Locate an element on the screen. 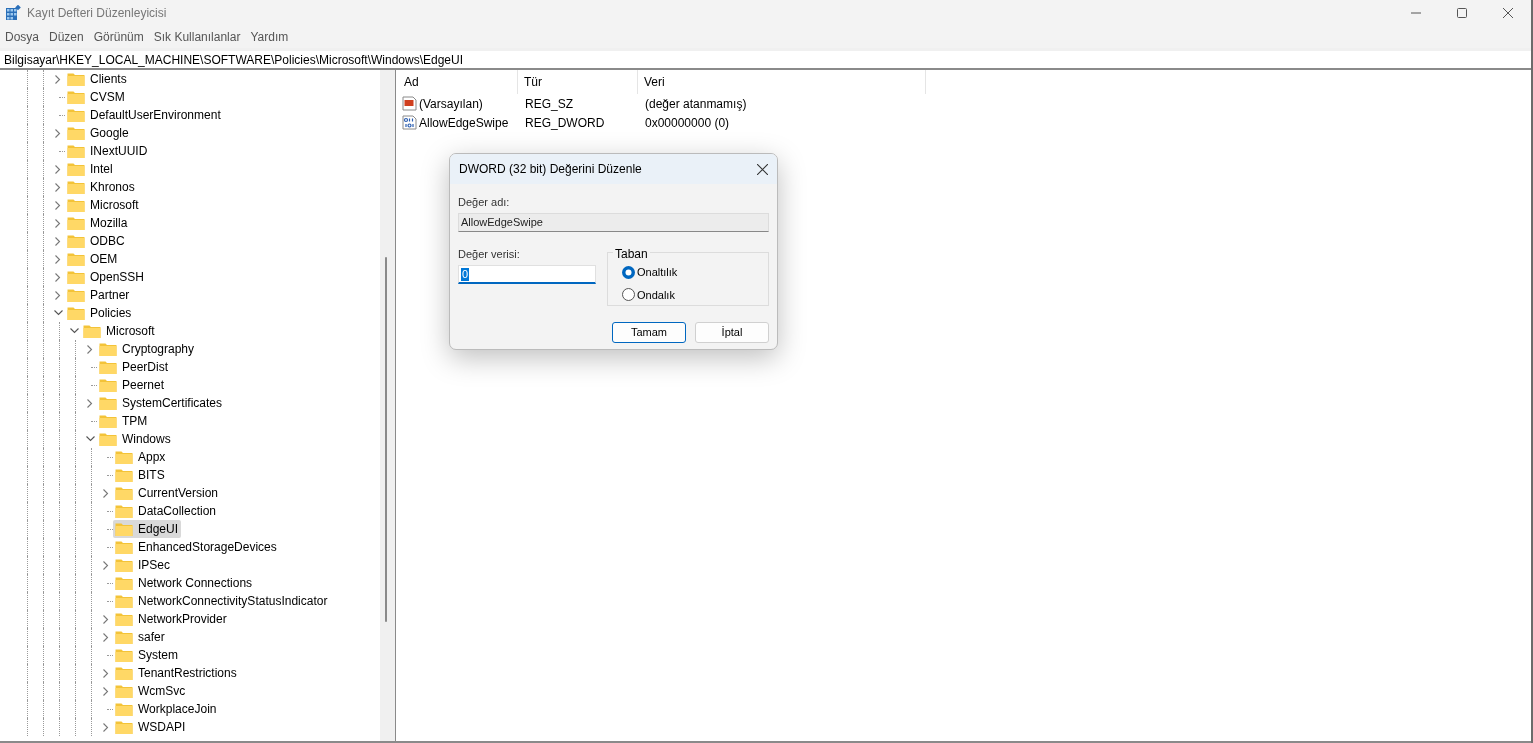 The image size is (1533, 743). column-header: Tür is located at coordinates (533, 82).